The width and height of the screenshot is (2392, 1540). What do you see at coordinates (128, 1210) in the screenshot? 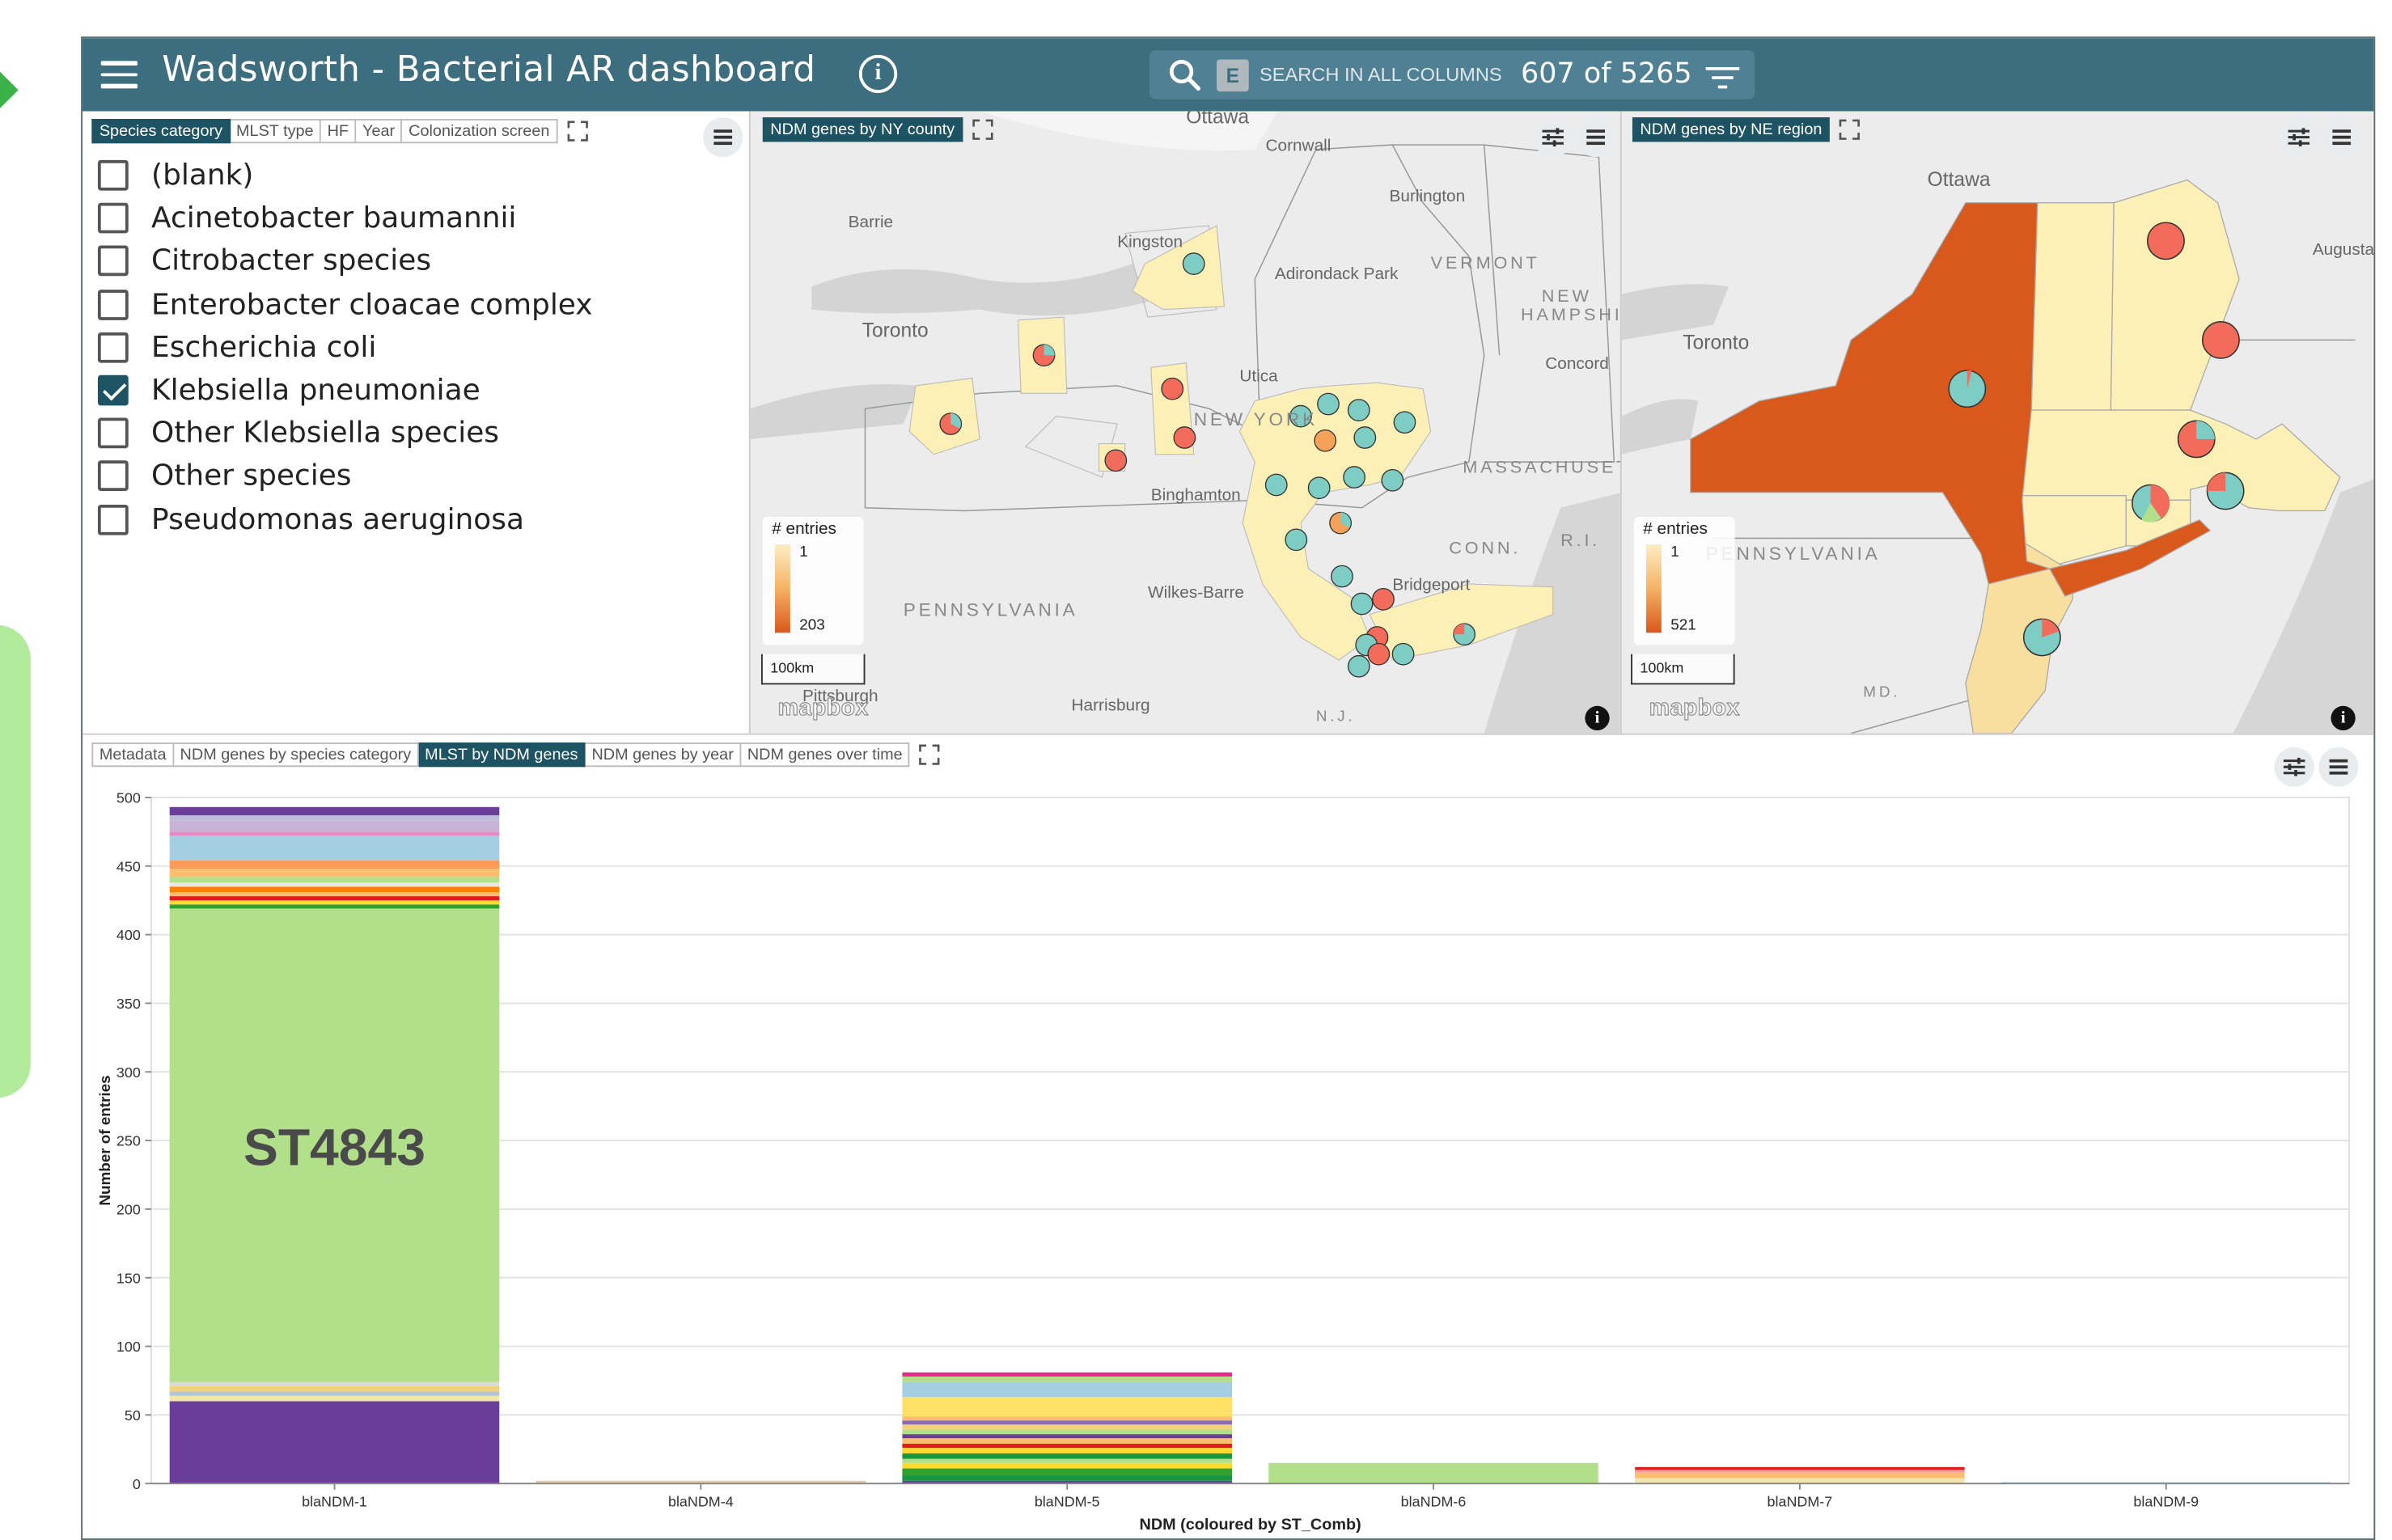
I see `y-tick-label: 200` at bounding box center [128, 1210].